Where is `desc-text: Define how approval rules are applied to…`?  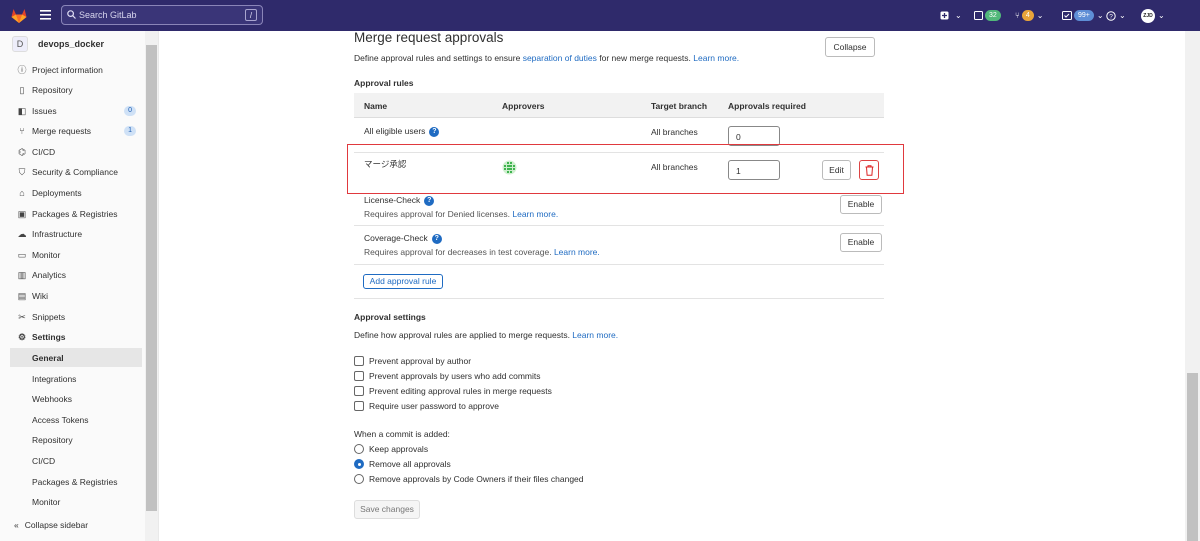 desc-text: Define how approval rules are applied to… is located at coordinates (463, 335).